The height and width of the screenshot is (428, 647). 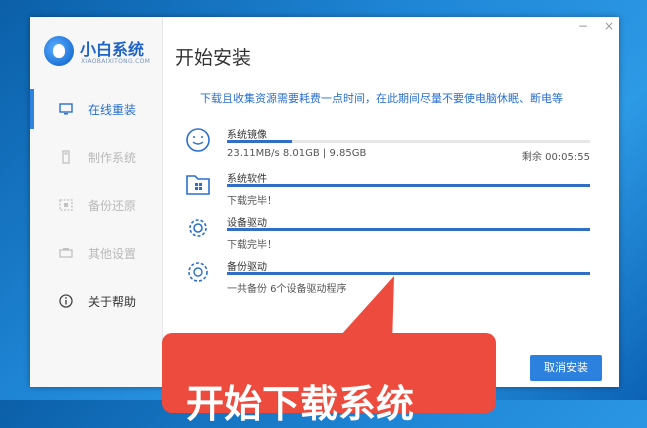 I want to click on logo-mark-icon, so click(x=59, y=51).